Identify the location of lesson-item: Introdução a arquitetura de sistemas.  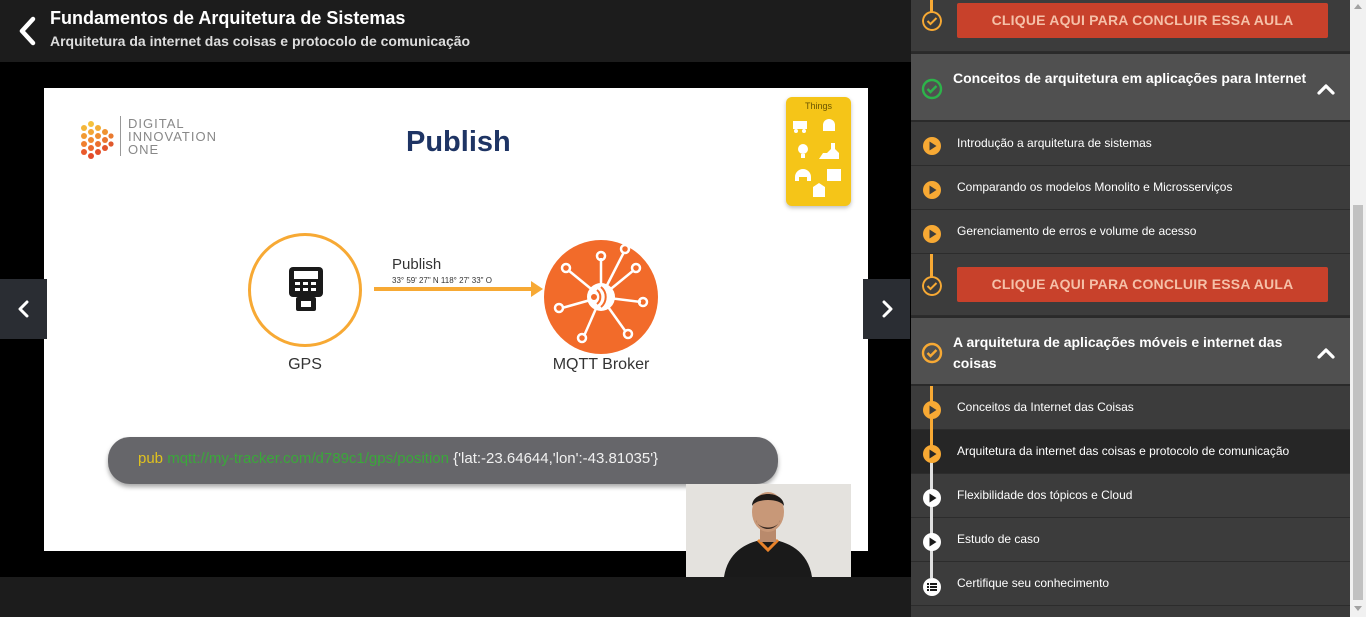
(1130, 144).